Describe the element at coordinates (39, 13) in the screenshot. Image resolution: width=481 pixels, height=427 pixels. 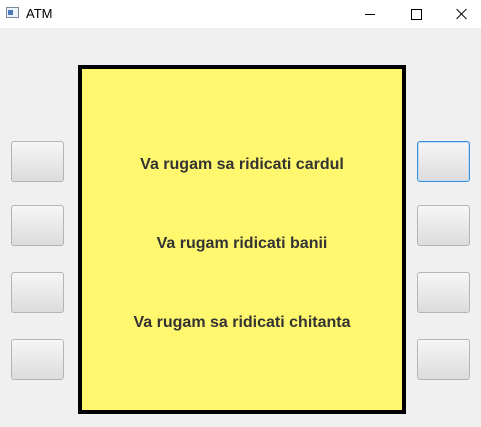
I see `window-title: ATM` at that location.